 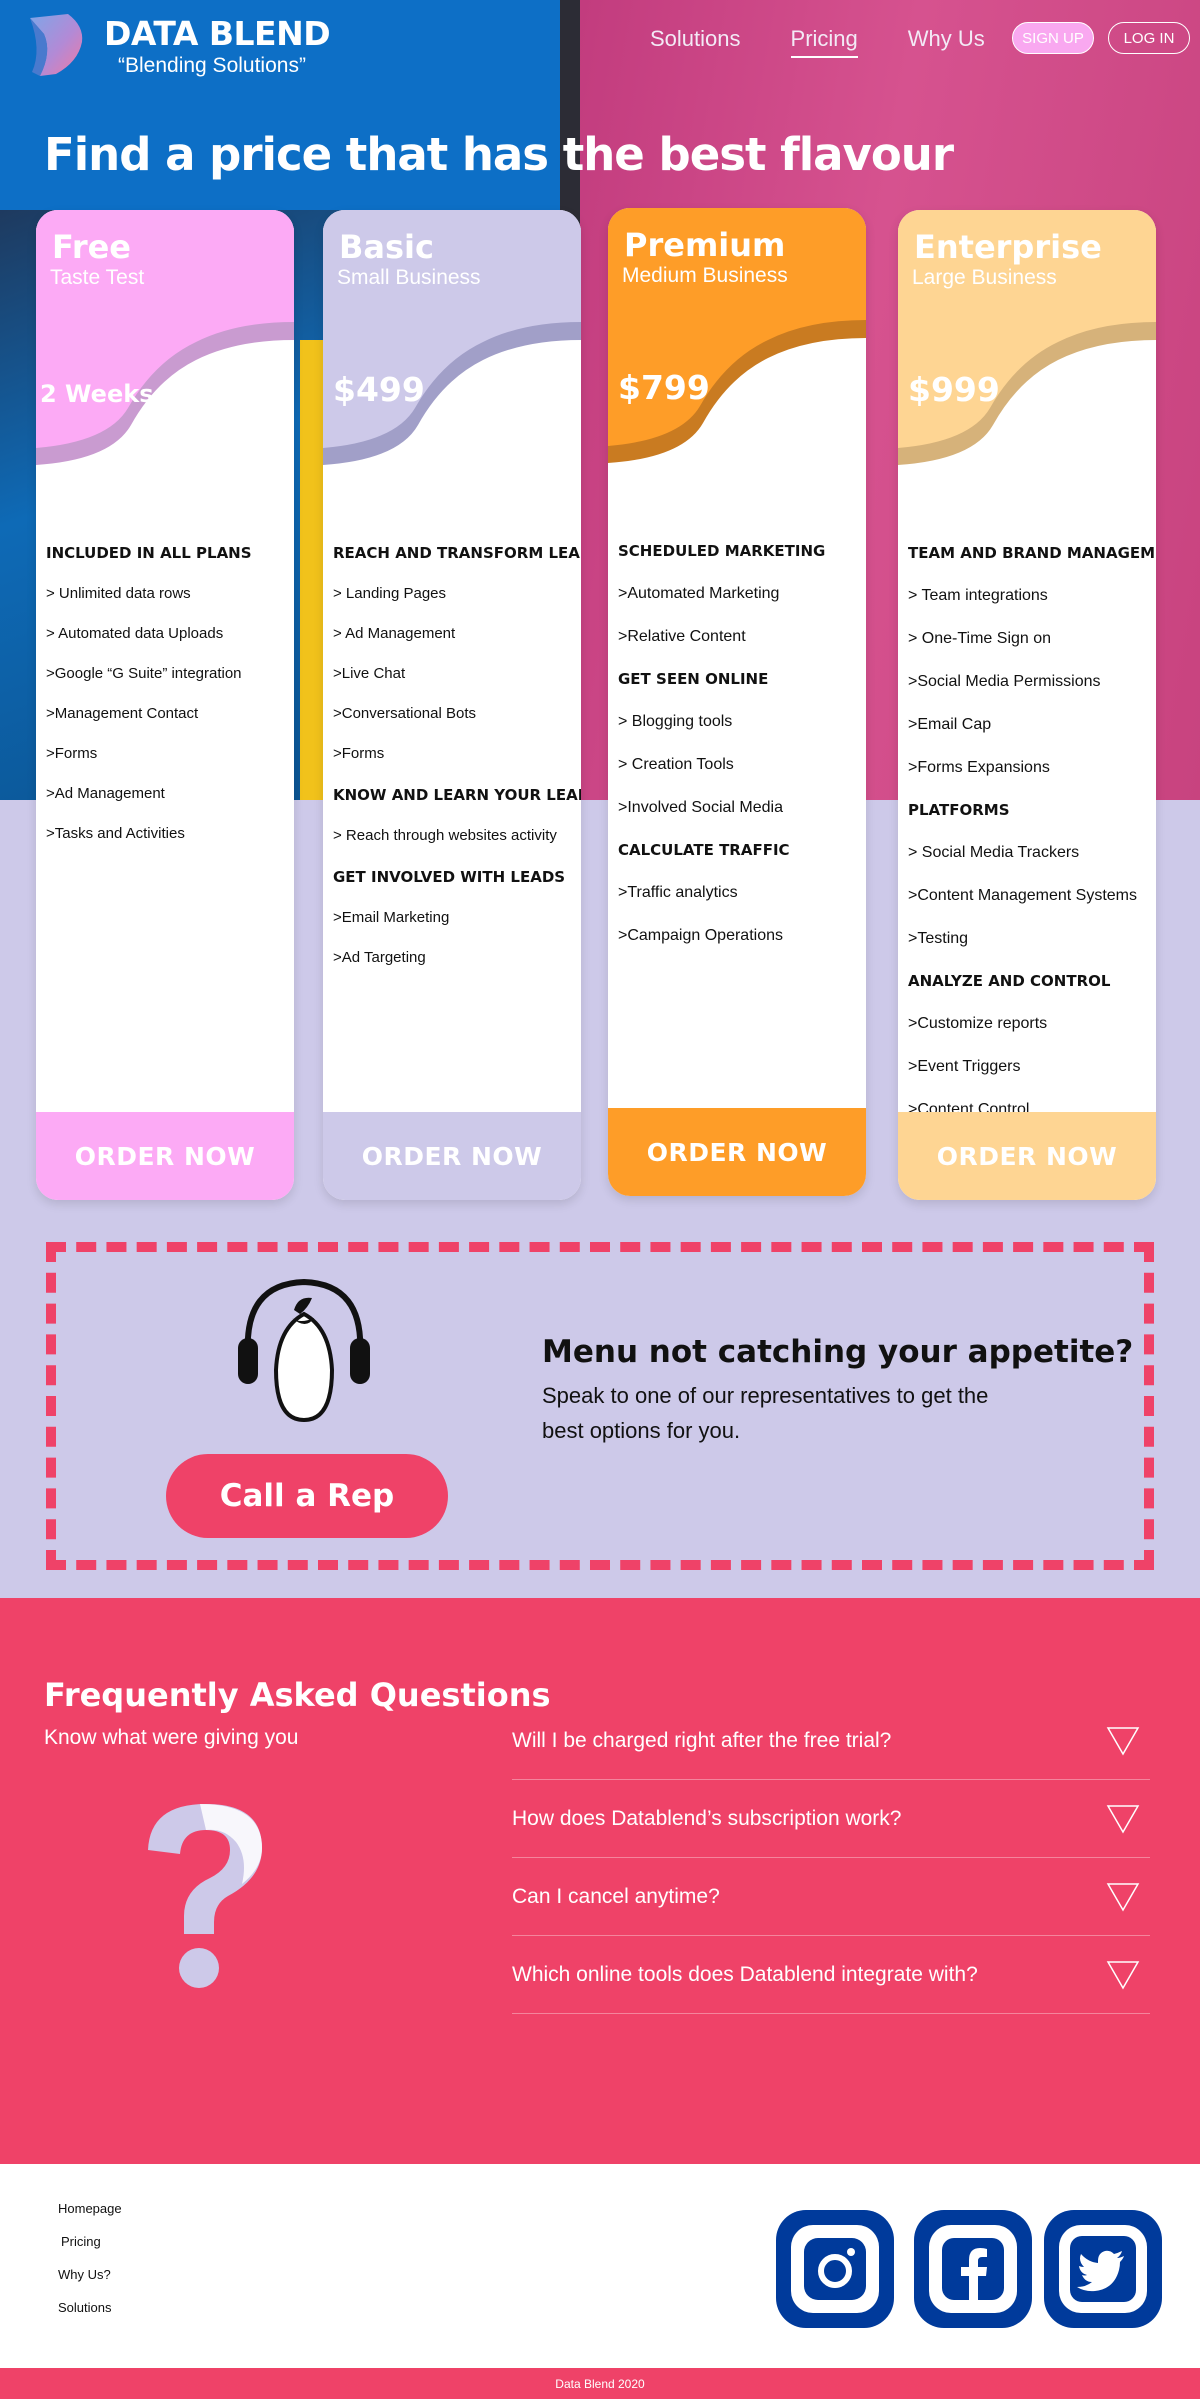 I want to click on instagram-icon, so click(x=835, y=2269).